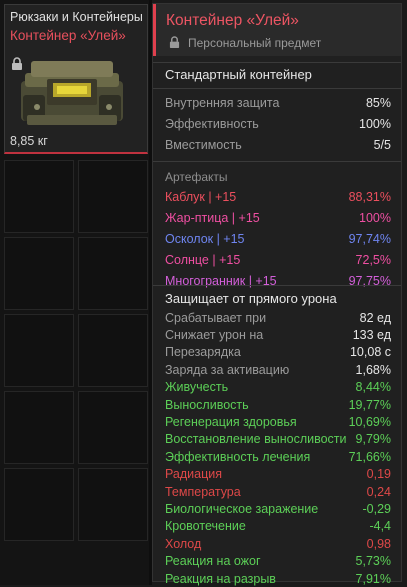  What do you see at coordinates (194, 474) in the screenshot?
I see `protection-row-label: Радиация` at bounding box center [194, 474].